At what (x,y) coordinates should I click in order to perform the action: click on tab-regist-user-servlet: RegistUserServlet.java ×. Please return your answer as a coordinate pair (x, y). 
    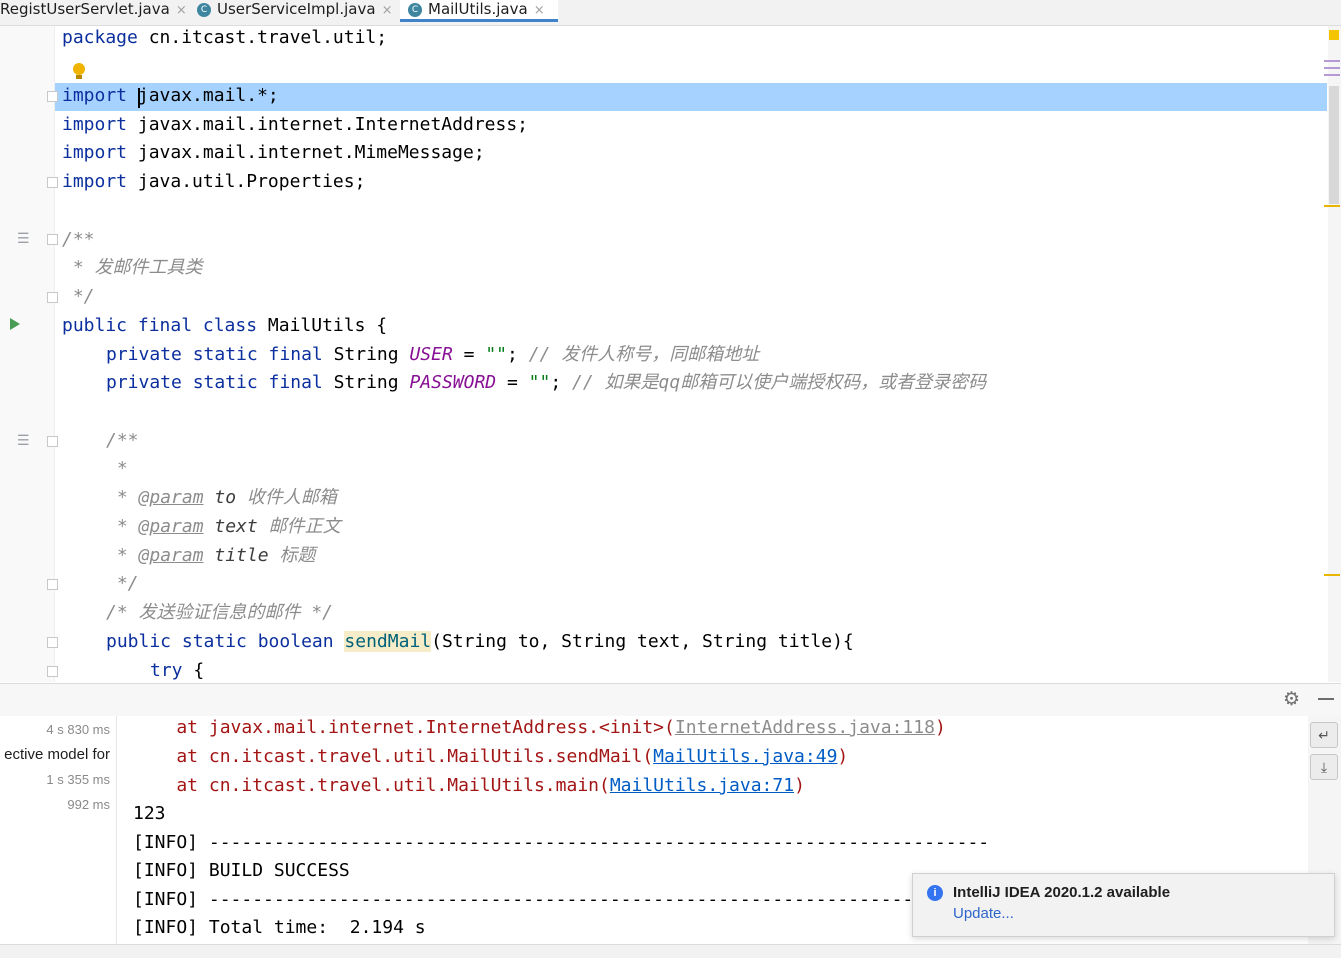
    Looking at the image, I should click on (95, 12).